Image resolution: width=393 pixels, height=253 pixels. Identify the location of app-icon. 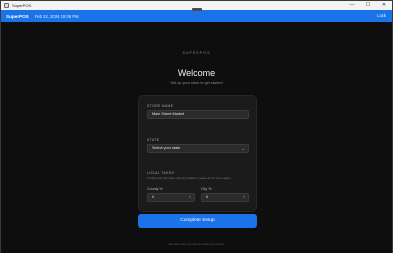
(6, 5).